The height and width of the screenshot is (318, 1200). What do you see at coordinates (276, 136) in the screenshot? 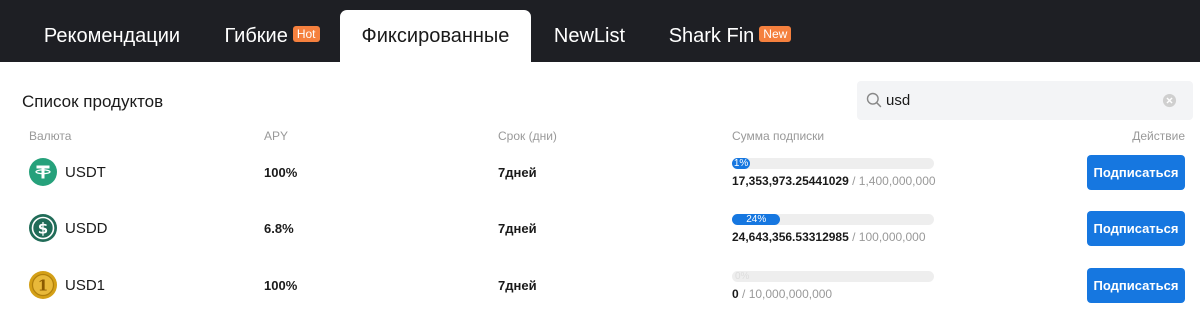
I see `column-header-apy: APY` at bounding box center [276, 136].